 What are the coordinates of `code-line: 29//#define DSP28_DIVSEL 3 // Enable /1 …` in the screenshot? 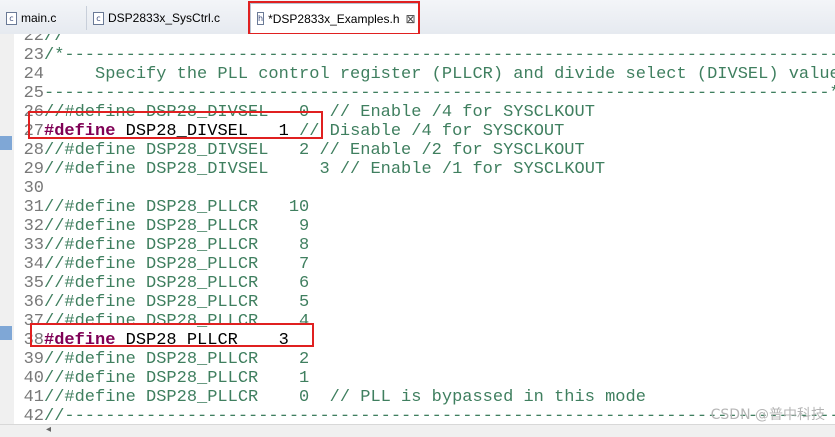 It's located at (310, 169).